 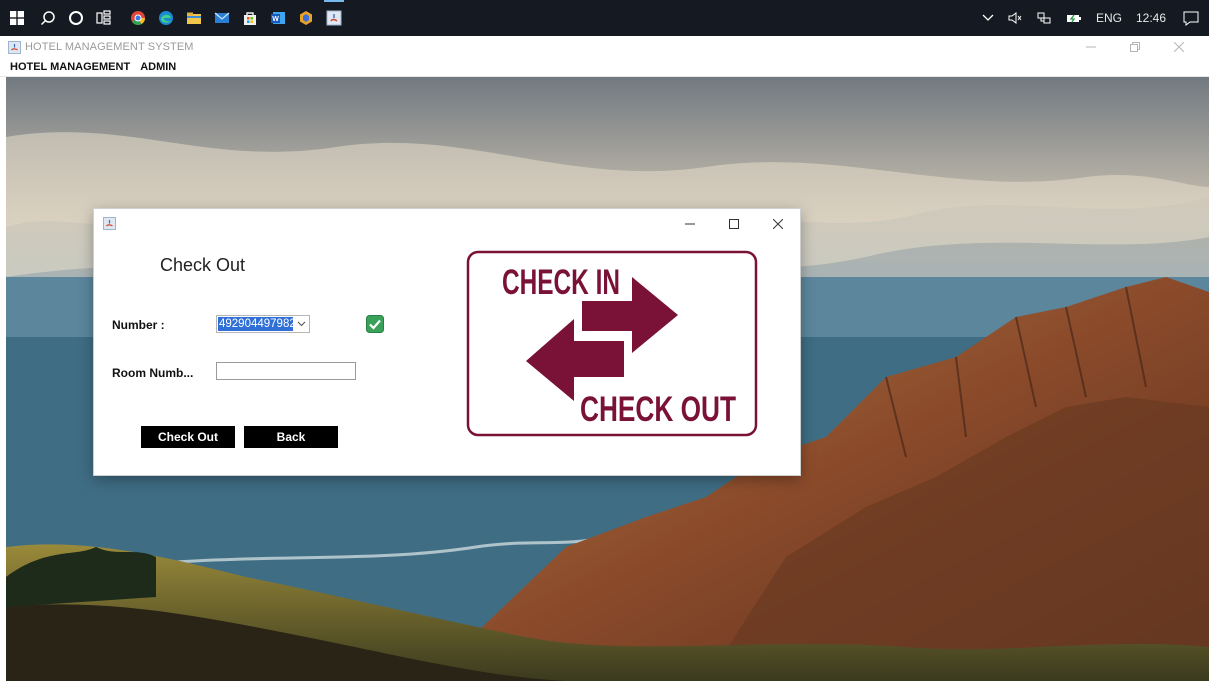 I want to click on check-button, so click(x=375, y=324).